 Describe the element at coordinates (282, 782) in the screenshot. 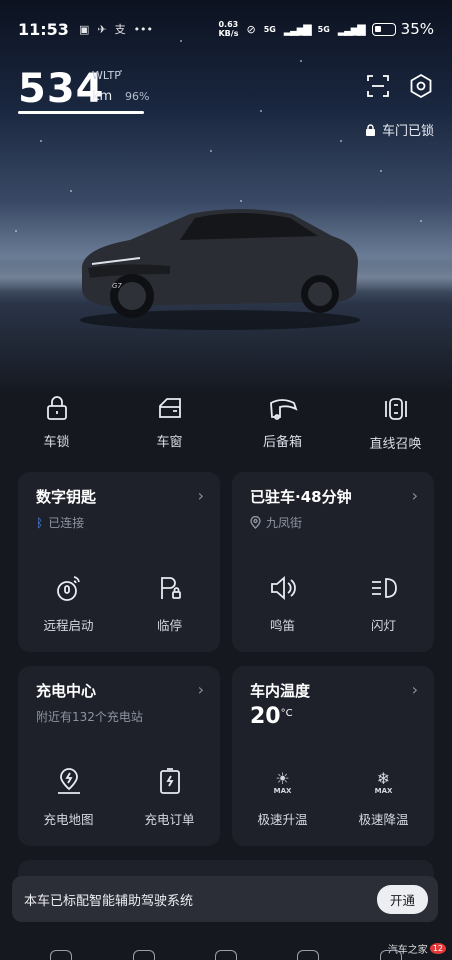

I see `sun-max-icon: ☀ MAX` at that location.